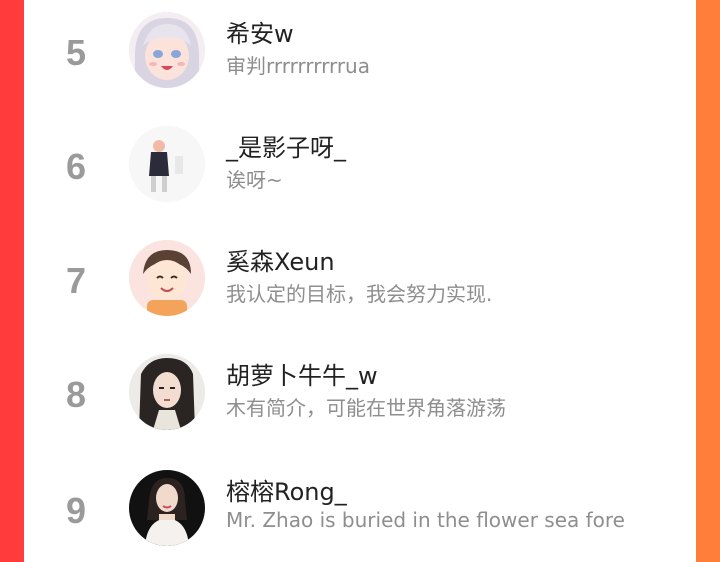 Image resolution: width=720 pixels, height=562 pixels. Describe the element at coordinates (76, 52) in the screenshot. I see `rank-number: 5` at that location.